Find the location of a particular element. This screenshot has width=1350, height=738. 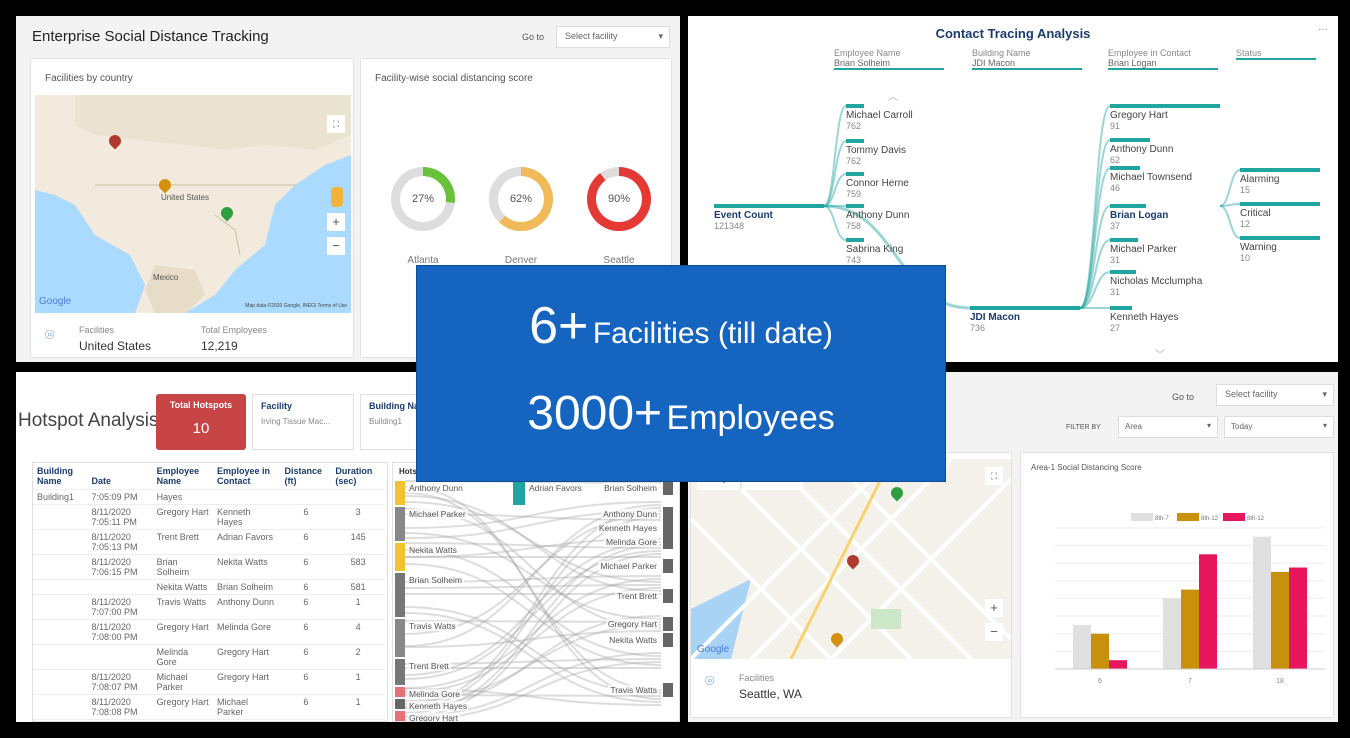

sankey-source-node is located at coordinates (400, 672).